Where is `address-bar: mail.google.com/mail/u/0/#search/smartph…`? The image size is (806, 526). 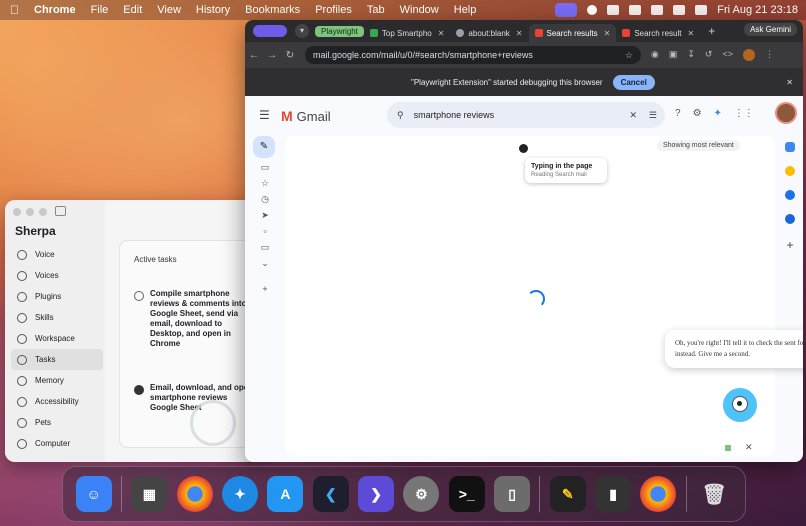
address-bar: mail.google.com/mail/u/0/#search/smartph… is located at coordinates (473, 55).